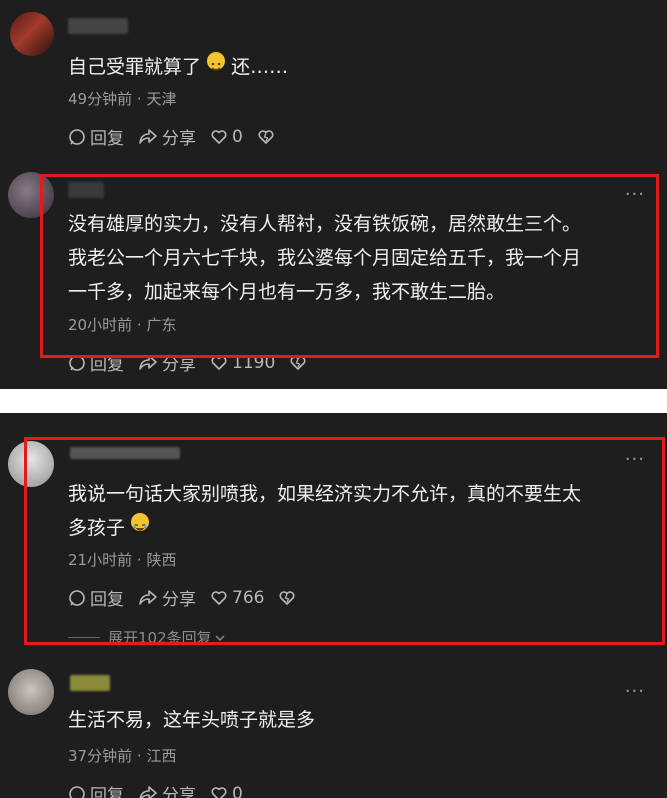  What do you see at coordinates (635, 692) in the screenshot?
I see `more-icon: ···` at bounding box center [635, 692].